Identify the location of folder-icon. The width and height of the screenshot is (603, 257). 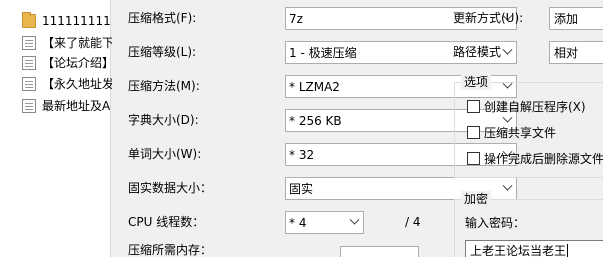
(29, 19).